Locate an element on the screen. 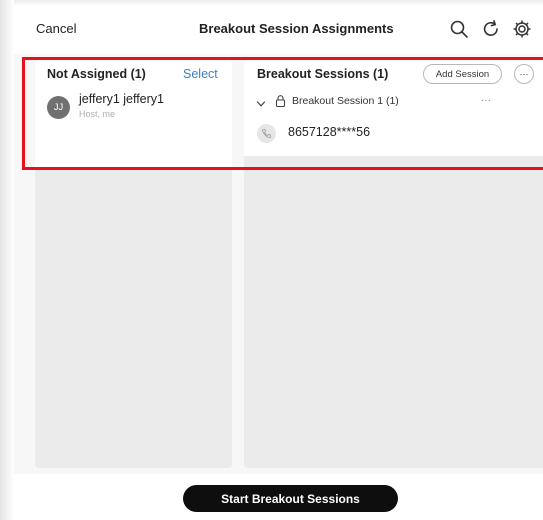 This screenshot has height=520, width=543. select-link: Select is located at coordinates (200, 74).